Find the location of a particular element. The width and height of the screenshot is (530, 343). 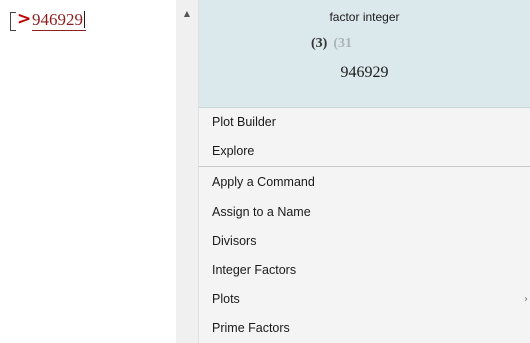

menu-item-assign-to-a-name: Assign to a Name is located at coordinates (364, 212).